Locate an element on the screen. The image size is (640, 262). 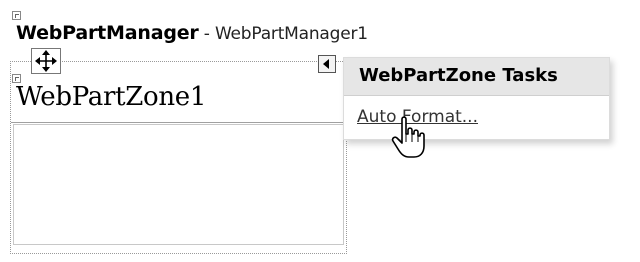
web-part-manager-label: WebPartManager - WebPartManager1 is located at coordinates (192, 33).